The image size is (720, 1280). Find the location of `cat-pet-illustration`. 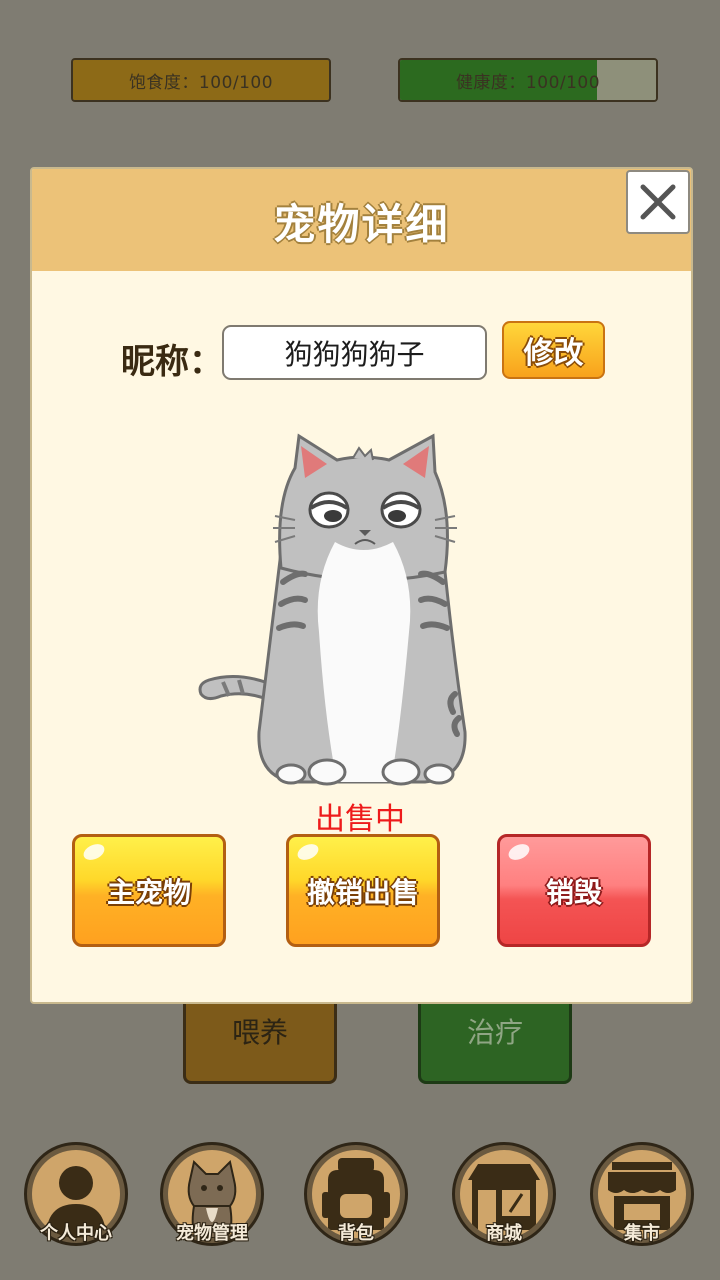

cat-pet-illustration is located at coordinates (332, 609).